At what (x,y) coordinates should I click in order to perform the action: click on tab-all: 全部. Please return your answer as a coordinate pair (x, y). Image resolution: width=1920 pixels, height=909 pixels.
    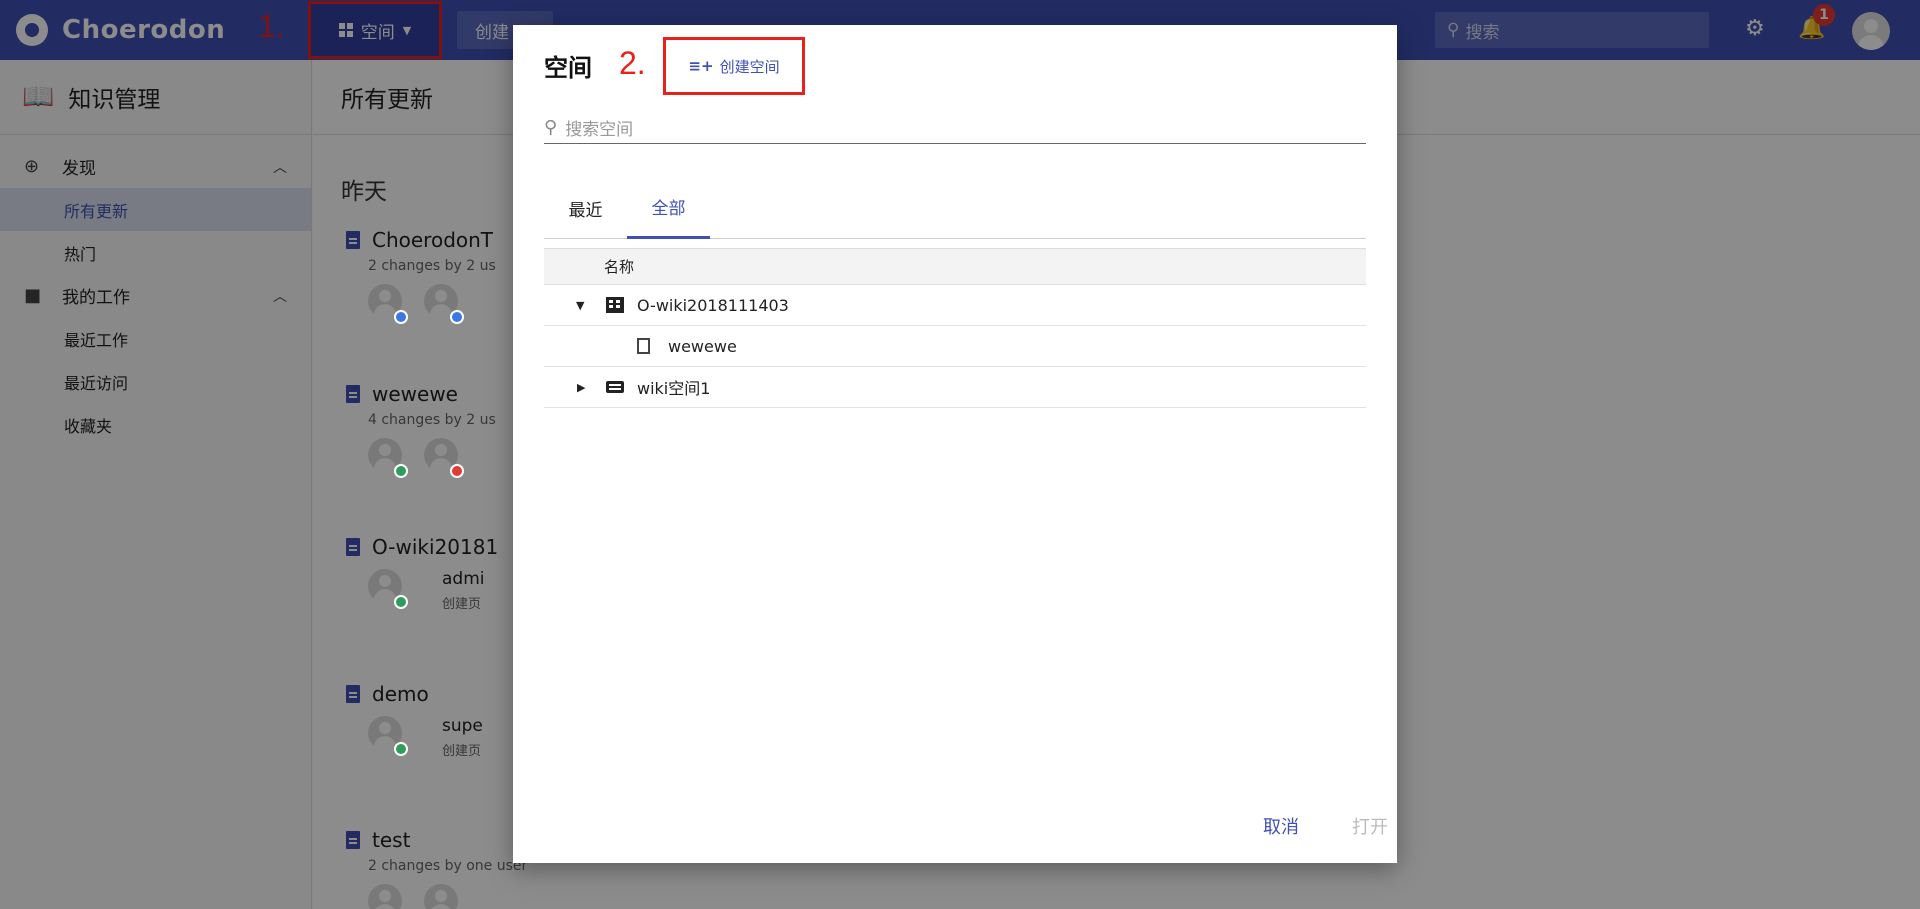
    Looking at the image, I should click on (668, 208).